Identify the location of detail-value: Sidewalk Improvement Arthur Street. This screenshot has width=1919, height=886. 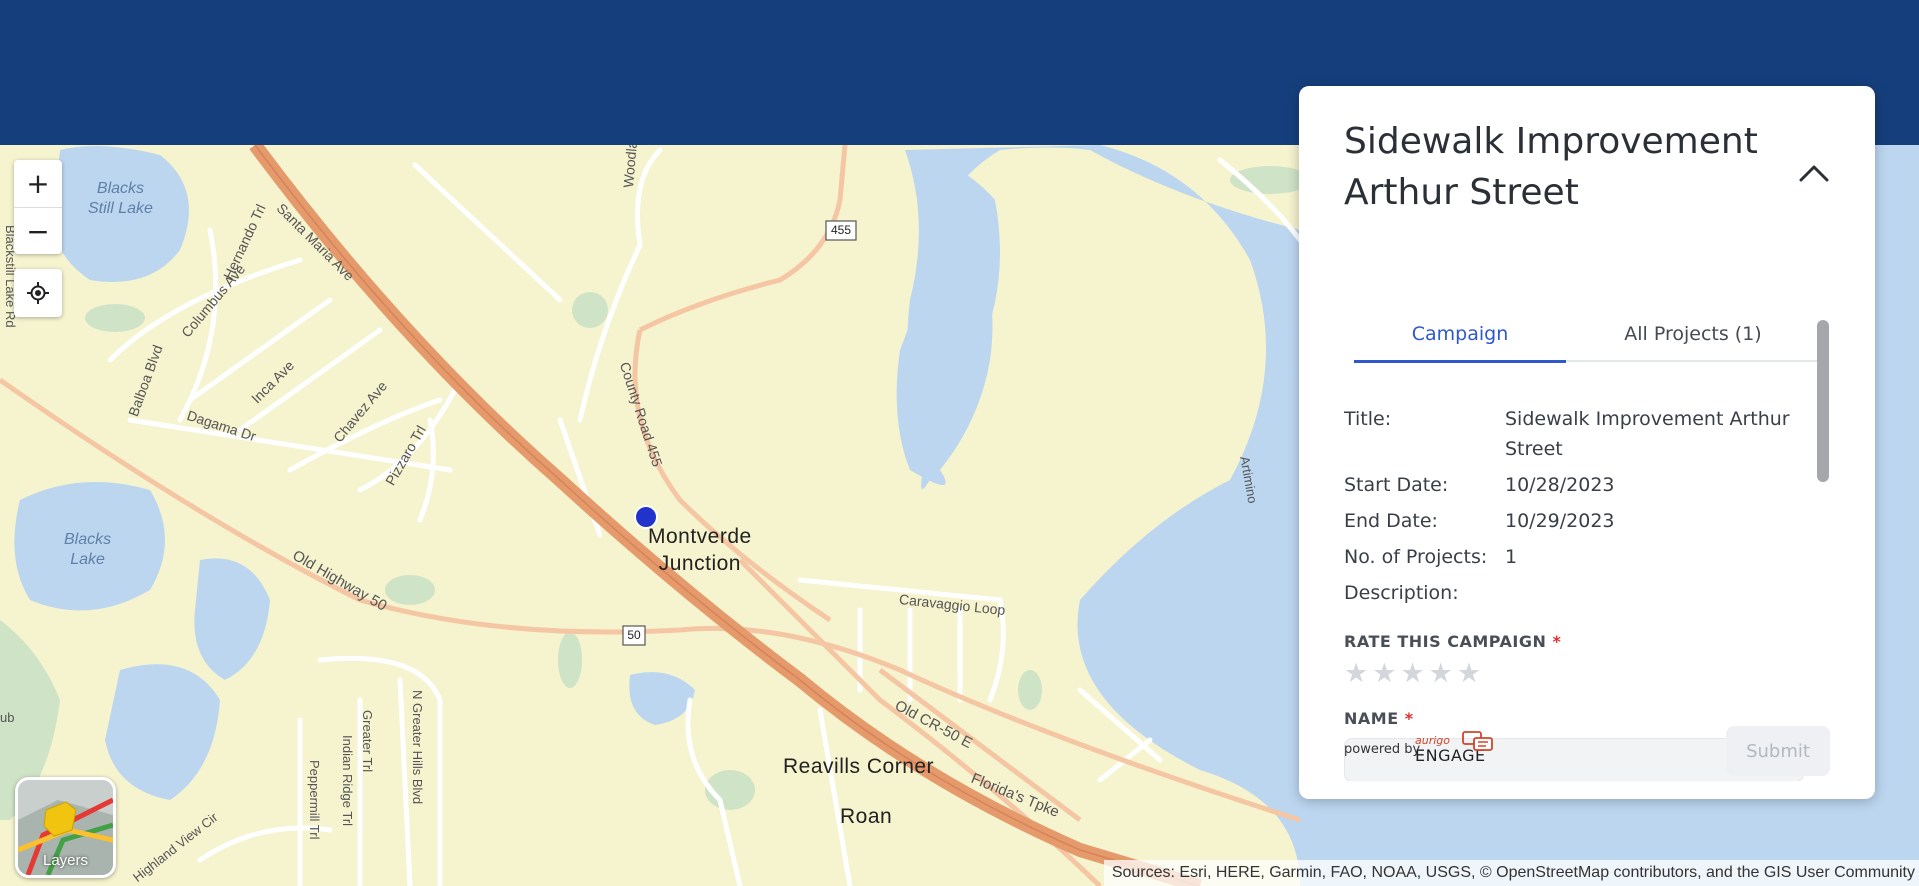
(1647, 434).